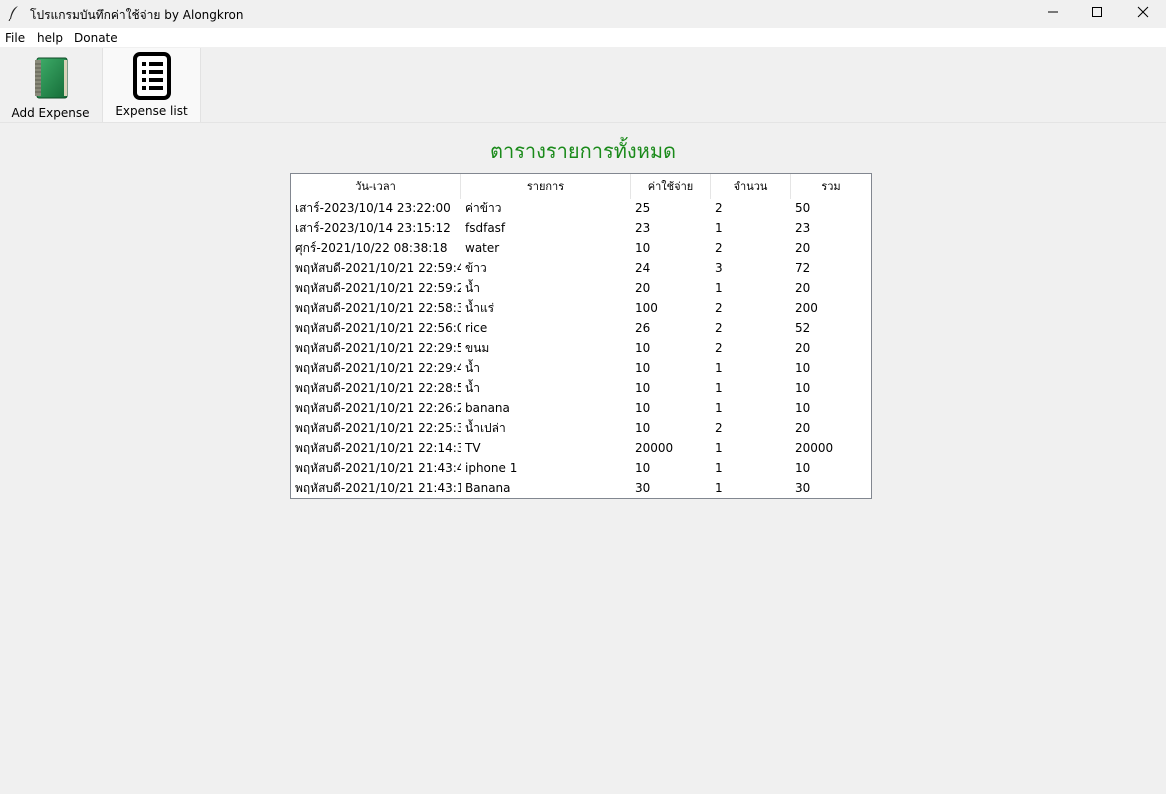 This screenshot has width=1166, height=794. I want to click on cell-datetime: พฤหัสบดี-2021/10/21 21:43:17, so click(378, 488).